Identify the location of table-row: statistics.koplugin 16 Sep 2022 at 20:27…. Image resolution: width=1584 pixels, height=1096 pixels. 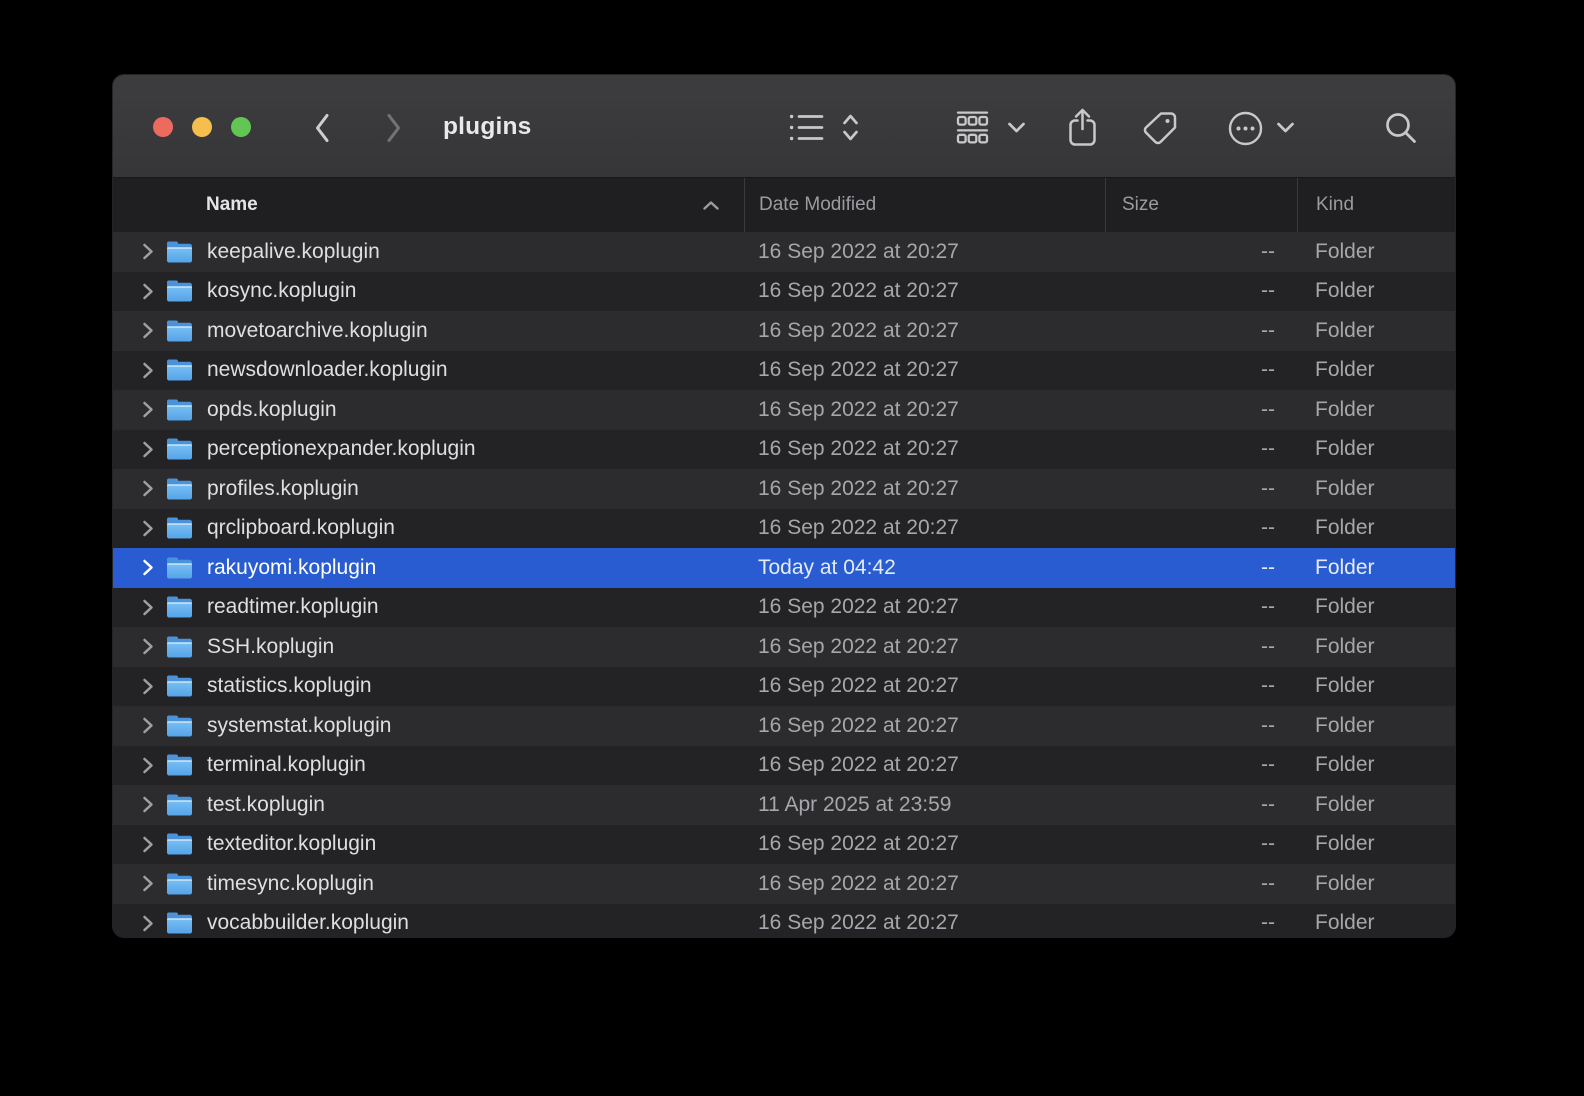
(784, 686).